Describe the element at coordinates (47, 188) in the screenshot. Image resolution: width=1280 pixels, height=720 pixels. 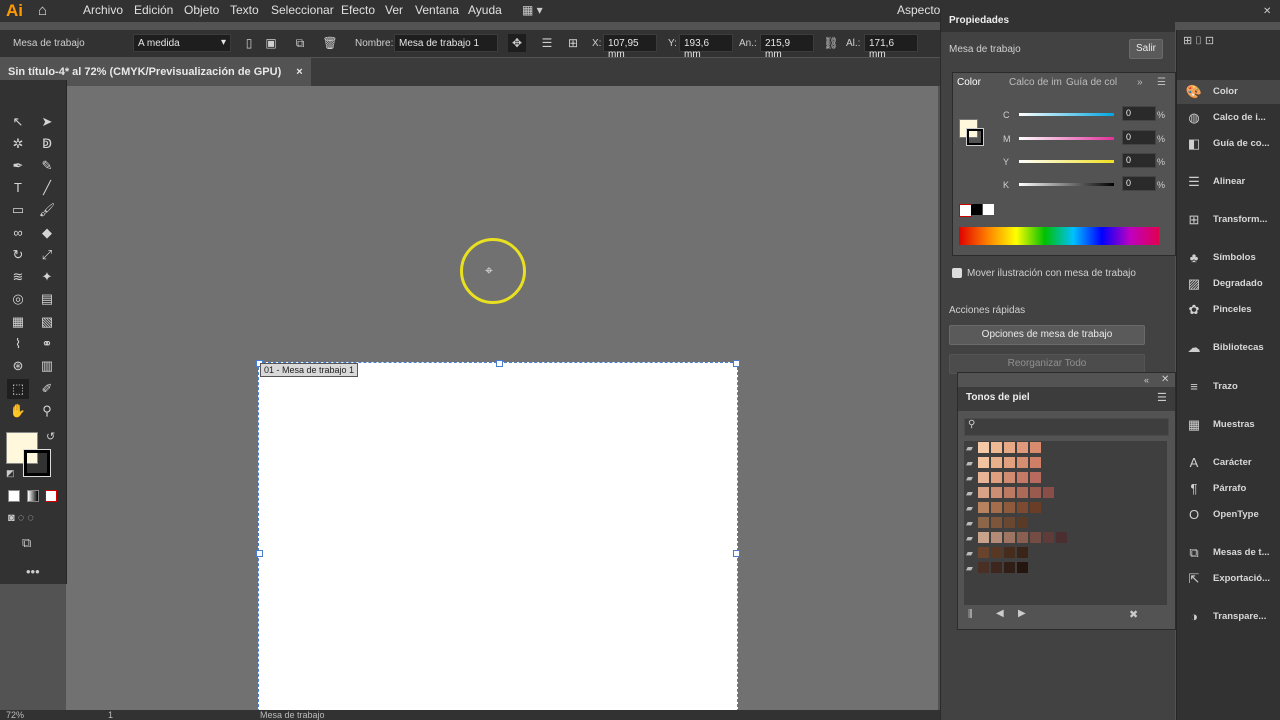
I see `line-tool-icon: ╱` at that location.